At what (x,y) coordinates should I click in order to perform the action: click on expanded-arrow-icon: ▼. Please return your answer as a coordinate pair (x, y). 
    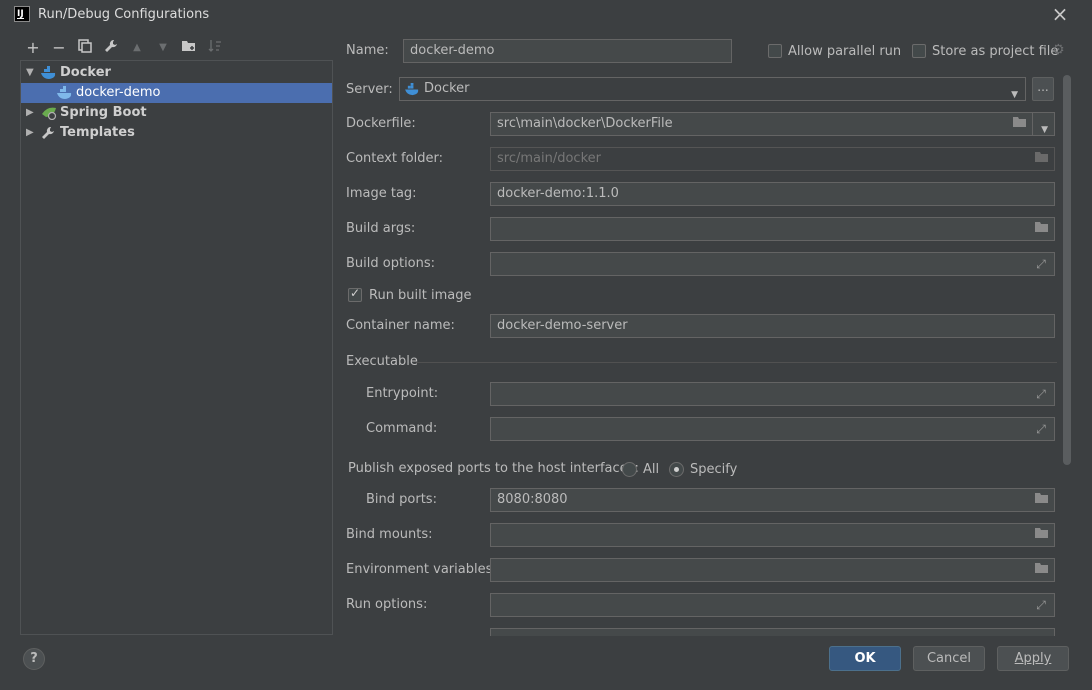
    Looking at the image, I should click on (31, 73).